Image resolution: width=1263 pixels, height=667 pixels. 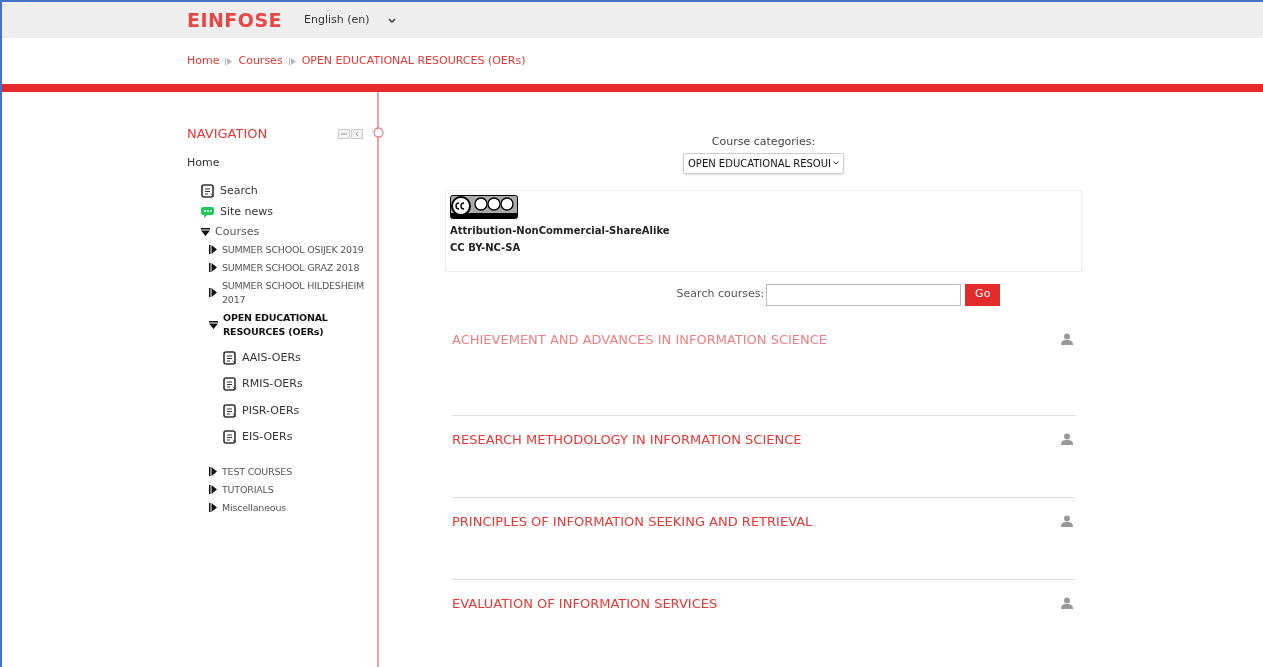 What do you see at coordinates (254, 507) in the screenshot?
I see `nav-item: Miscellaneous` at bounding box center [254, 507].